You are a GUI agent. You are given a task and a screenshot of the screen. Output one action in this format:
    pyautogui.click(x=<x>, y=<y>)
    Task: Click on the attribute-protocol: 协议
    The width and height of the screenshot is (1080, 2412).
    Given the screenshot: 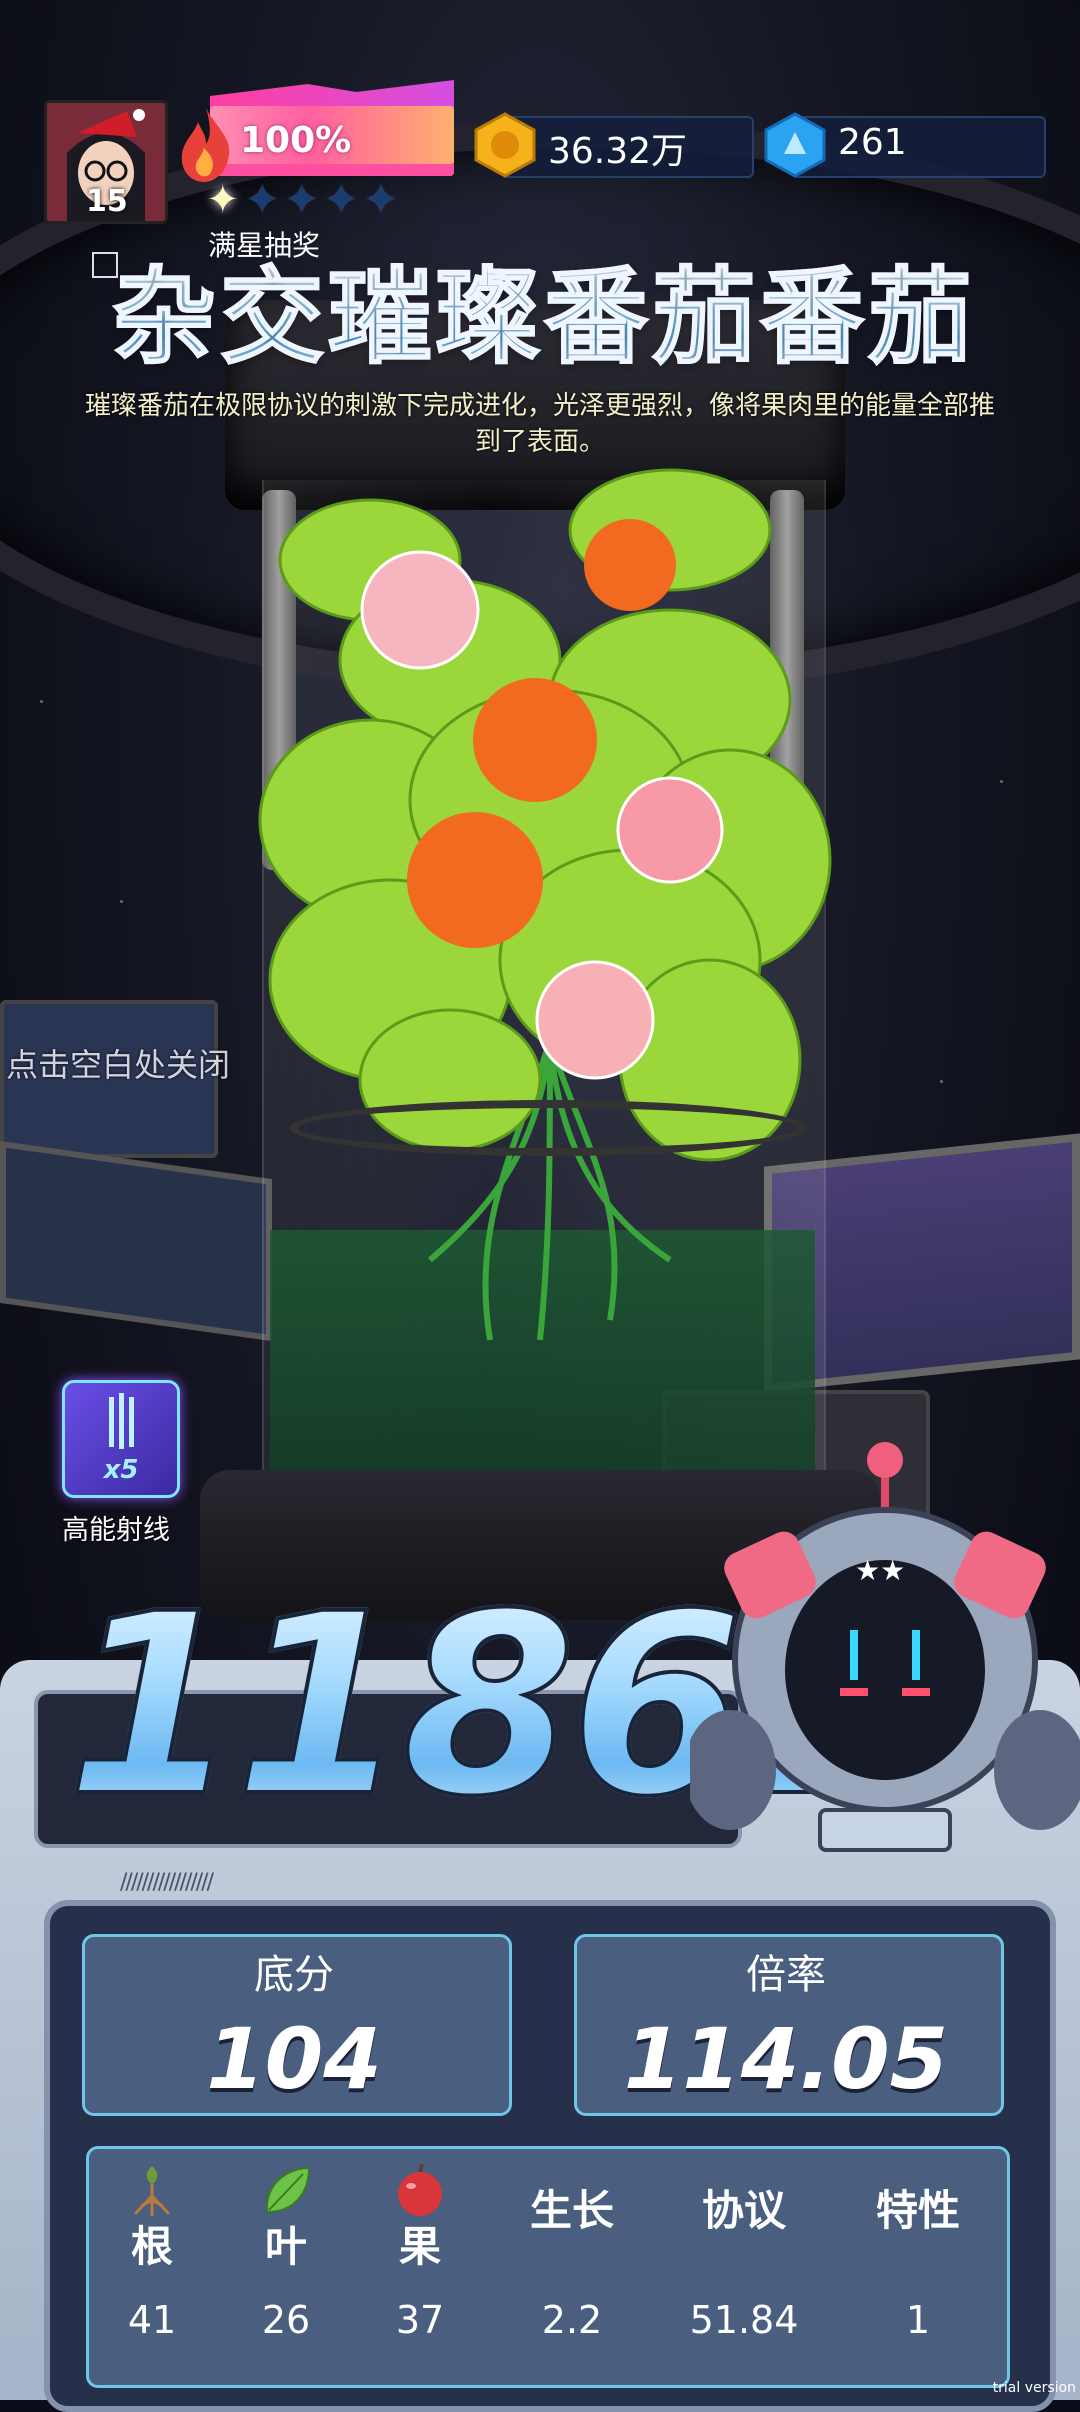 What is the action you would take?
    pyautogui.click(x=744, y=2211)
    